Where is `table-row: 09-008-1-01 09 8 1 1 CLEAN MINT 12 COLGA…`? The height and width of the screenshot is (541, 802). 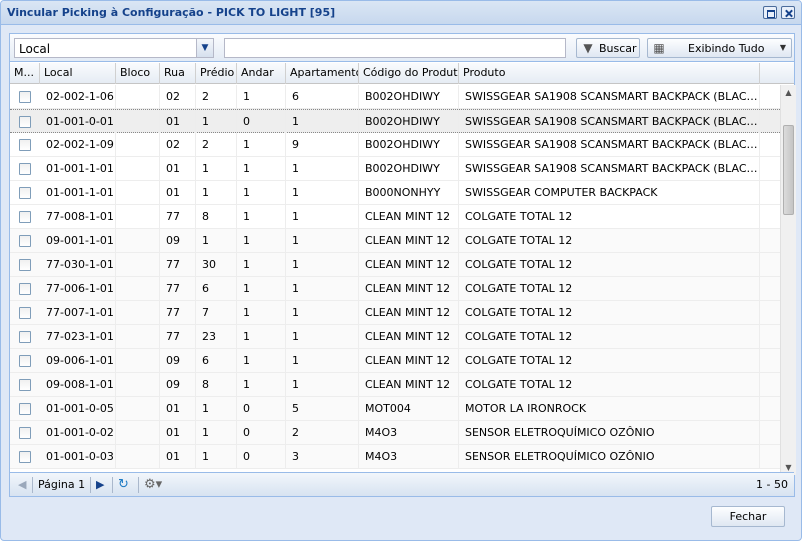 table-row: 09-008-1-01 09 8 1 1 CLEAN MINT 12 COLGA… is located at coordinates (395, 385).